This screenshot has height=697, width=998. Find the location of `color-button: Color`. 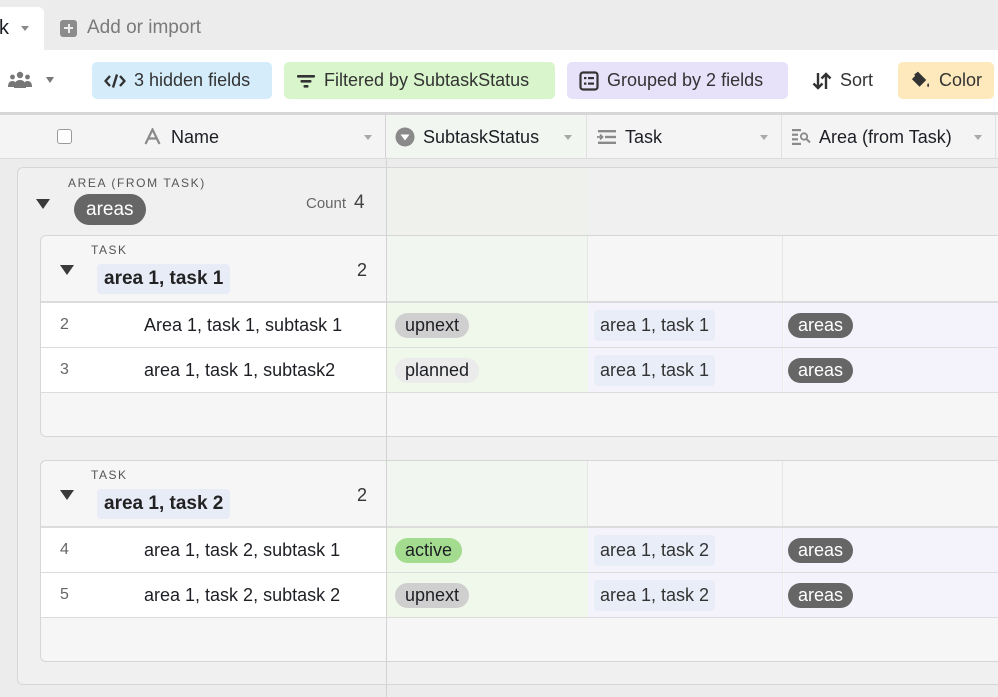

color-button: Color is located at coordinates (946, 80).